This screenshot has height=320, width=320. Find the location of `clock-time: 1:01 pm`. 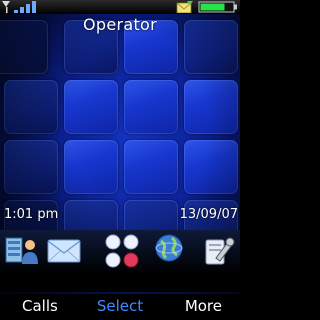

clock-time: 1:01 pm is located at coordinates (31, 214).